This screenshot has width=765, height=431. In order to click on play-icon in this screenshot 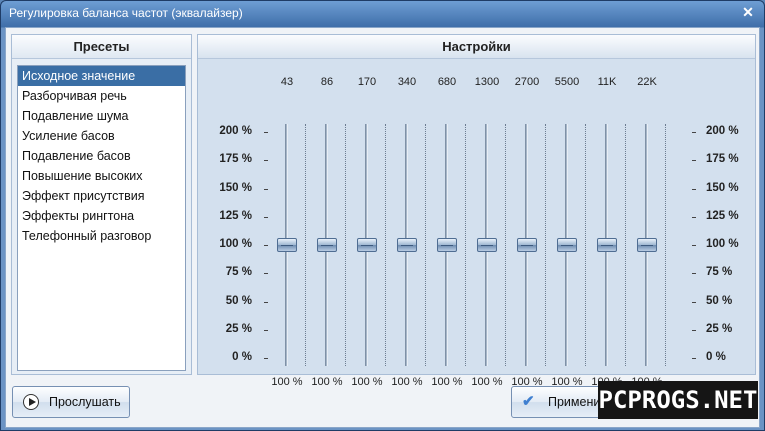, I will do `click(31, 402)`.